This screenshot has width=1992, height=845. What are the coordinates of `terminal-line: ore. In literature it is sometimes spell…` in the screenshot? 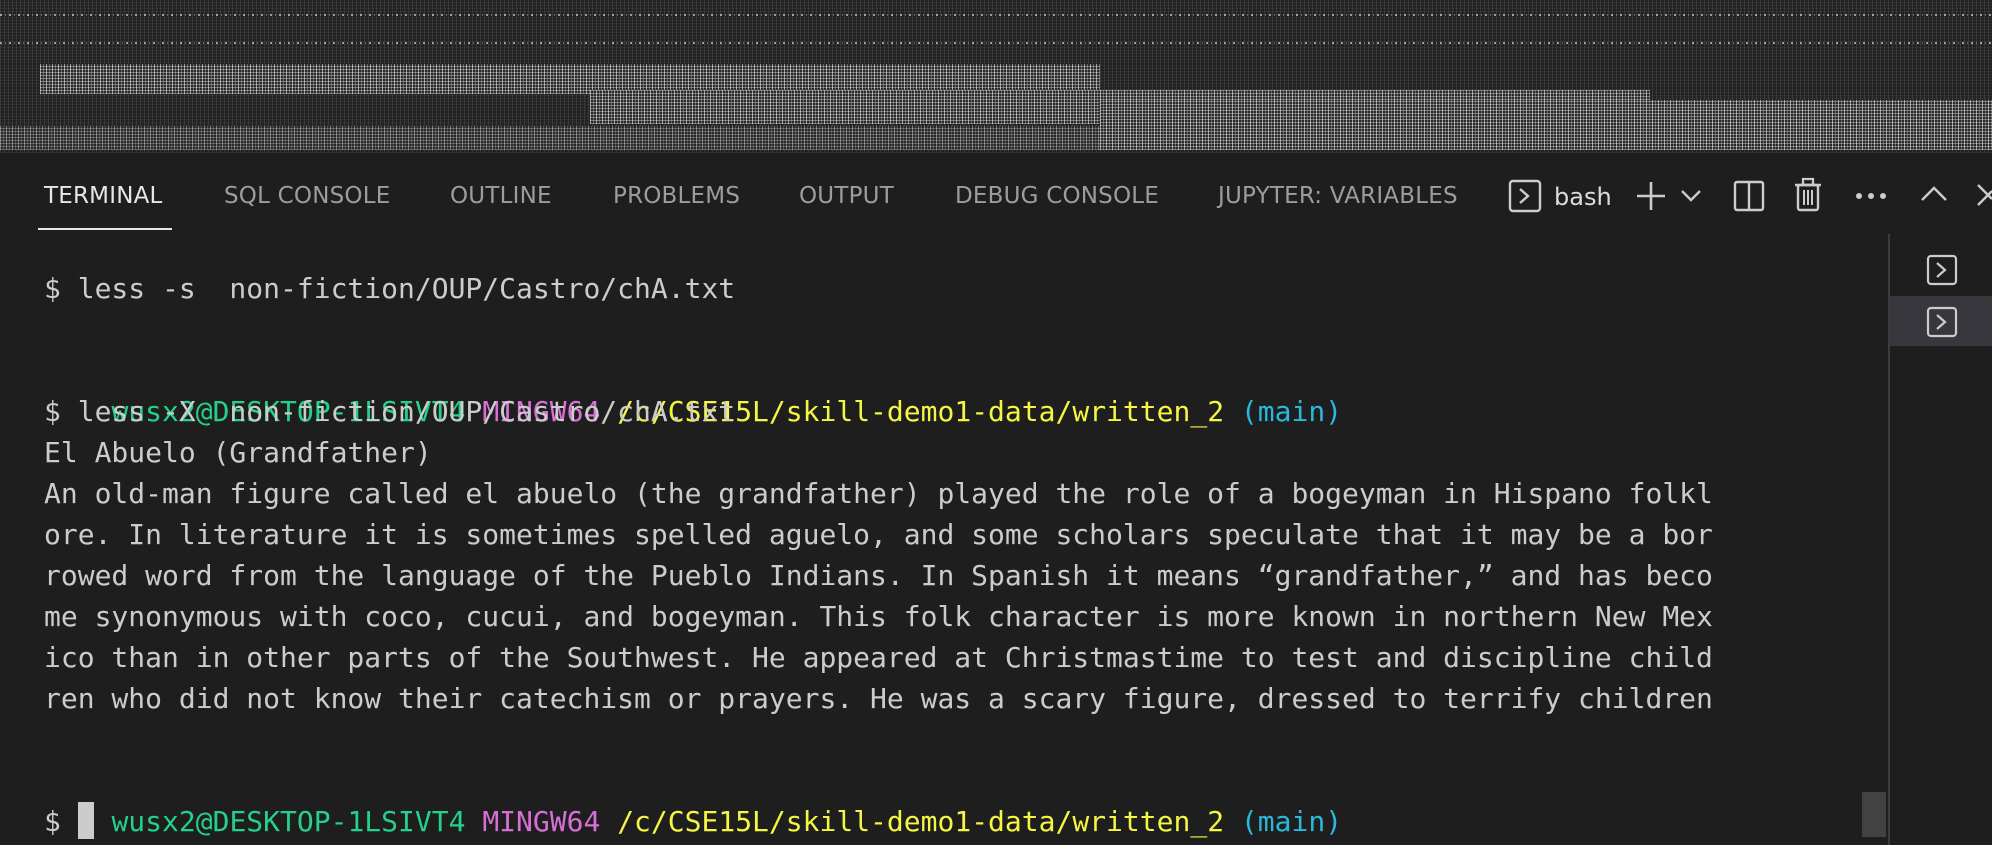 It's located at (878, 534).